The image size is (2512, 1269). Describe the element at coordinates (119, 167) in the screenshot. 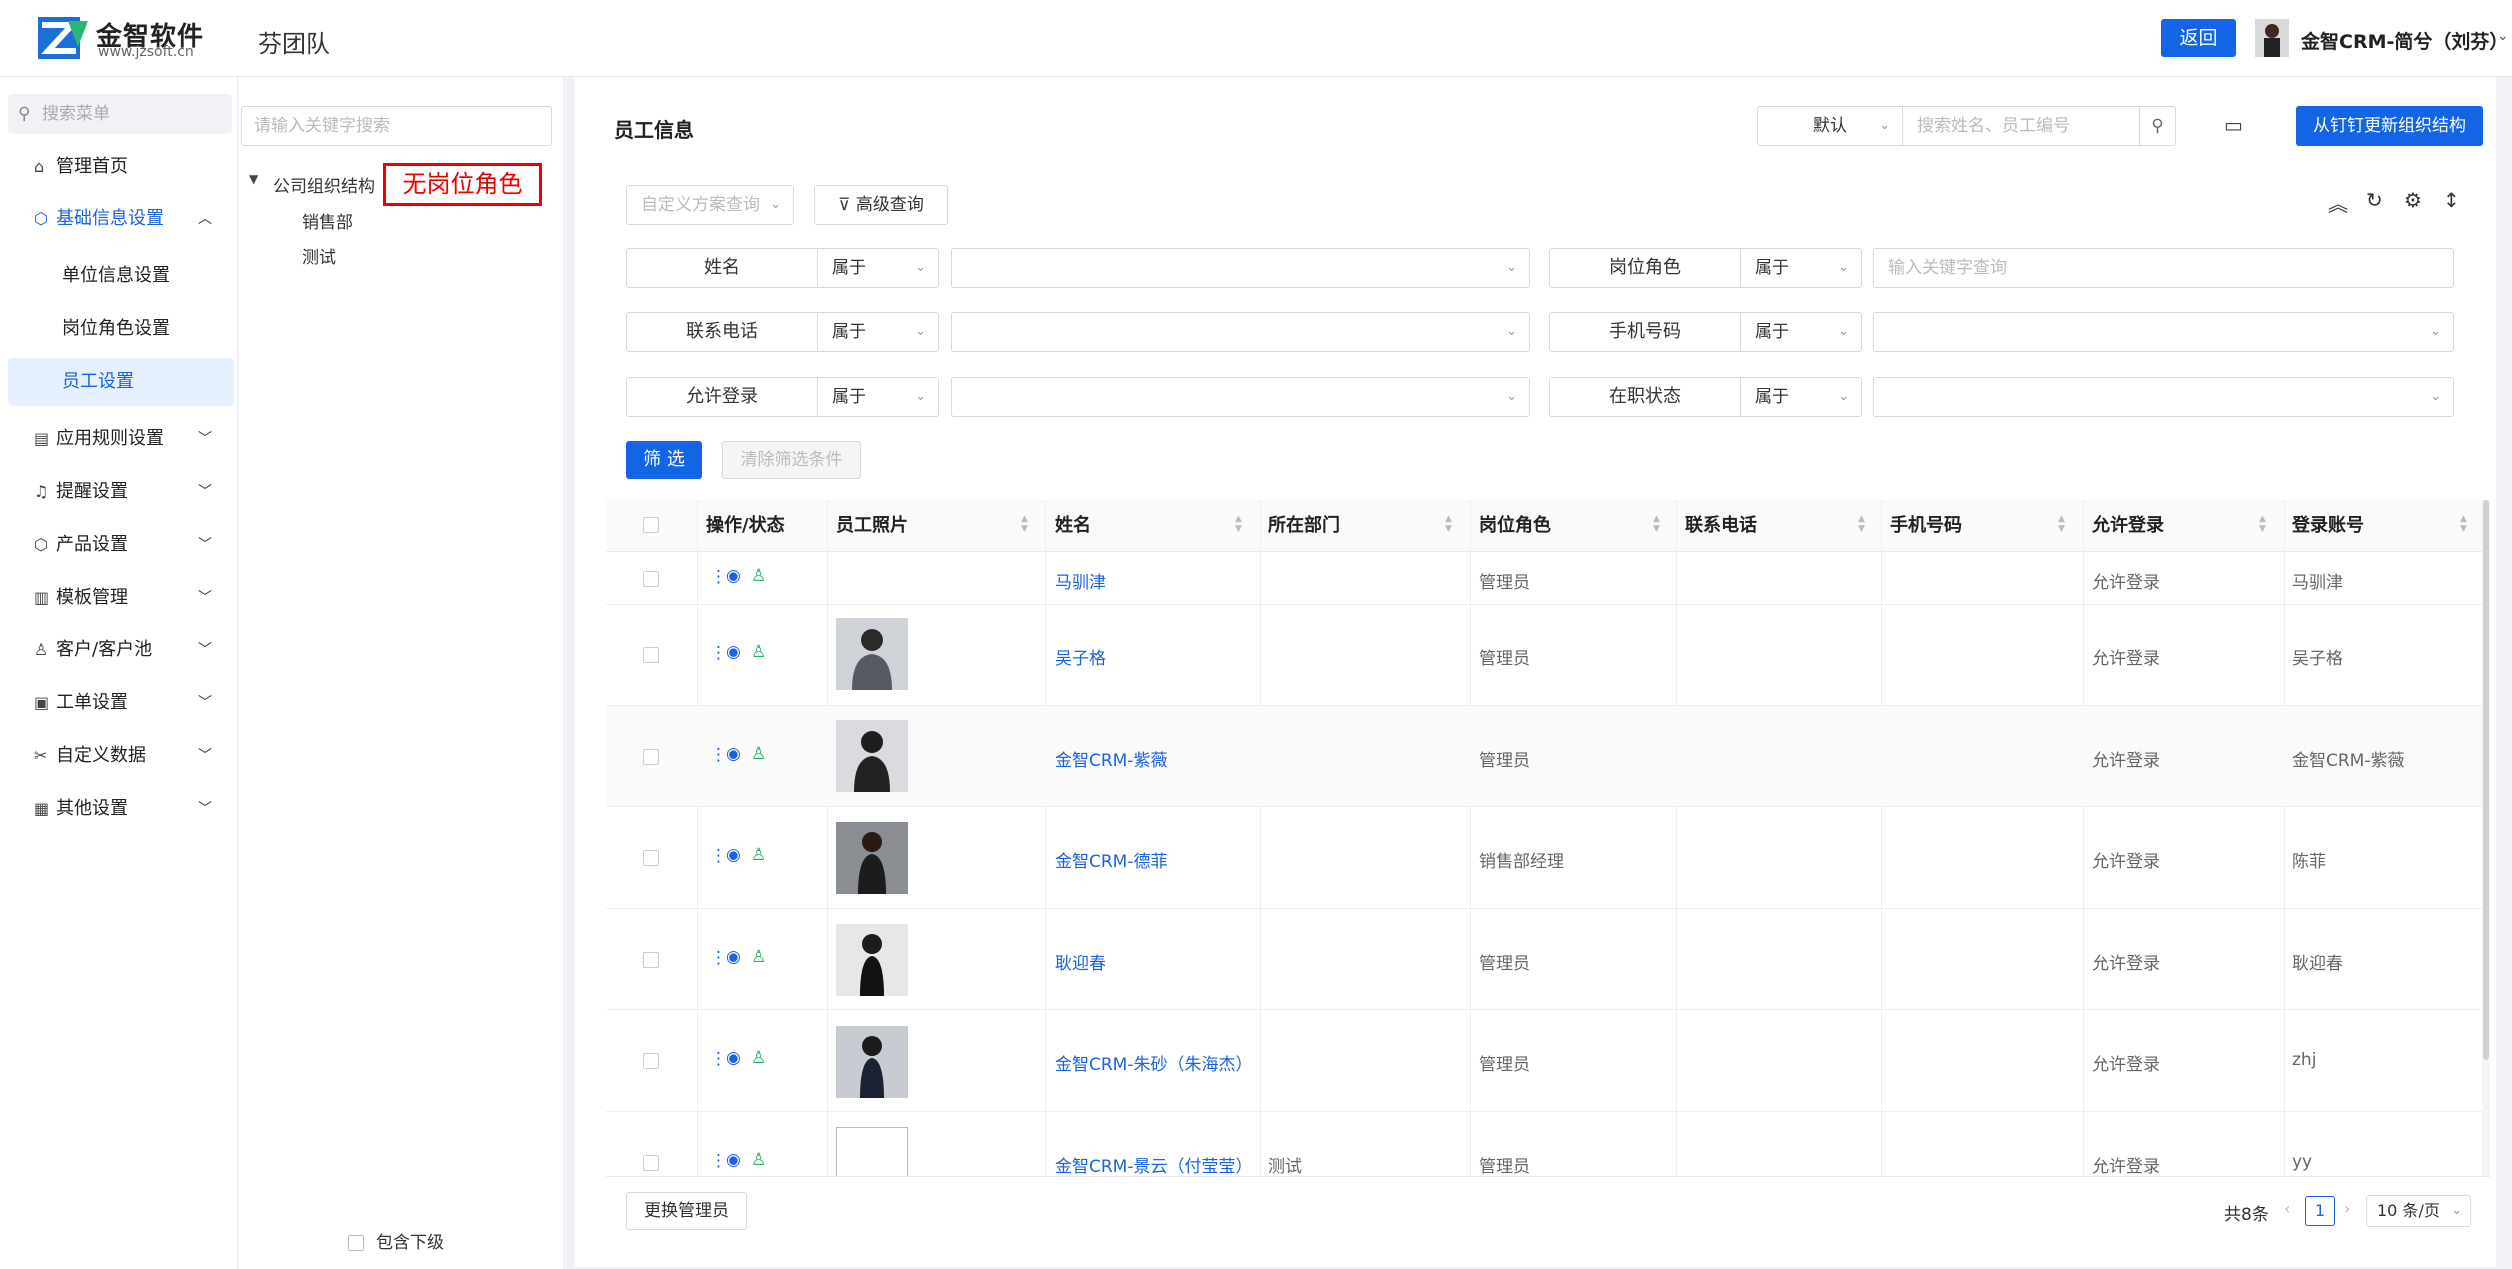

I see `sidebar-item-home: ⌂ 管理首页` at that location.